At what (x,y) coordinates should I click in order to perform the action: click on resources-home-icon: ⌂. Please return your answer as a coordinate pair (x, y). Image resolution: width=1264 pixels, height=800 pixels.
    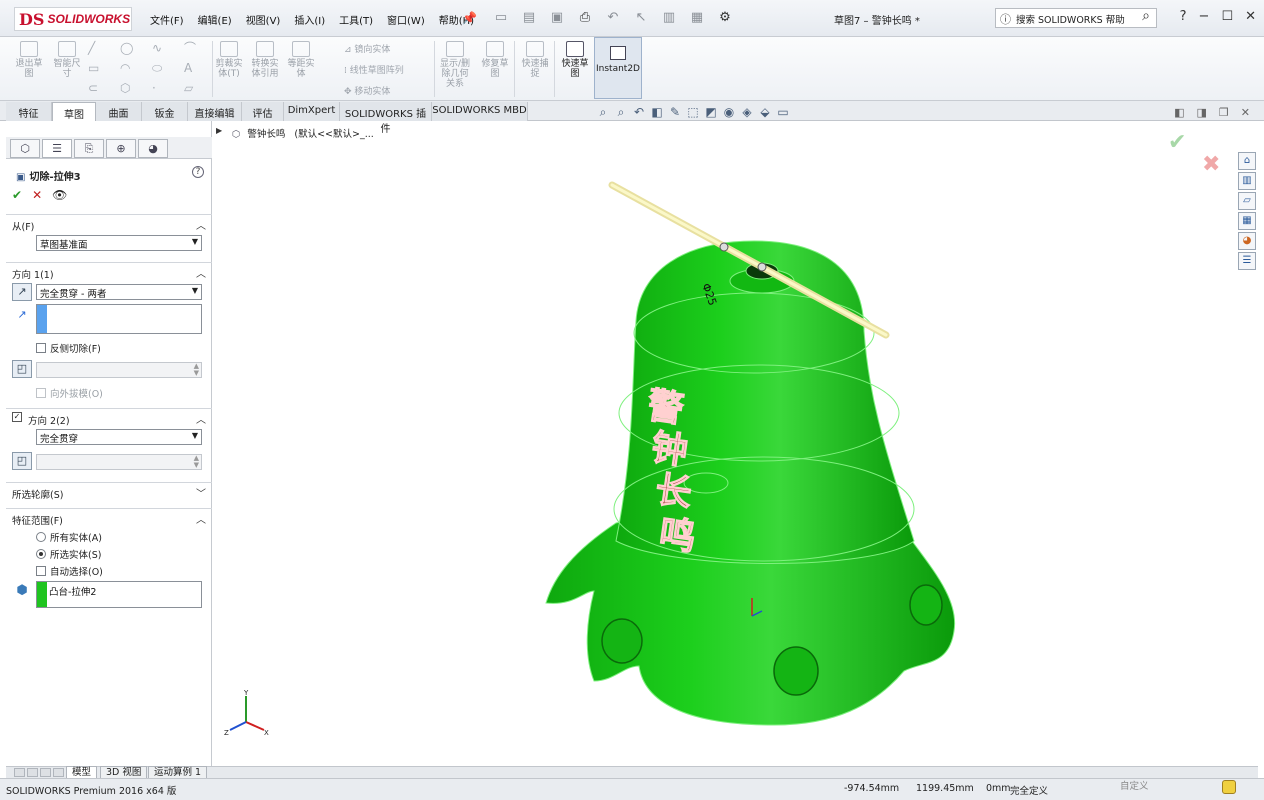
    Looking at the image, I should click on (1247, 161).